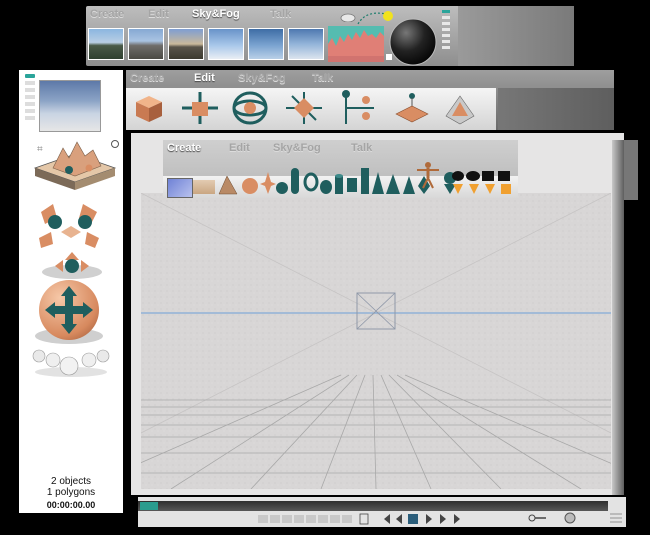  What do you see at coordinates (570, 518) in the screenshot?
I see `gear-icon` at bounding box center [570, 518].